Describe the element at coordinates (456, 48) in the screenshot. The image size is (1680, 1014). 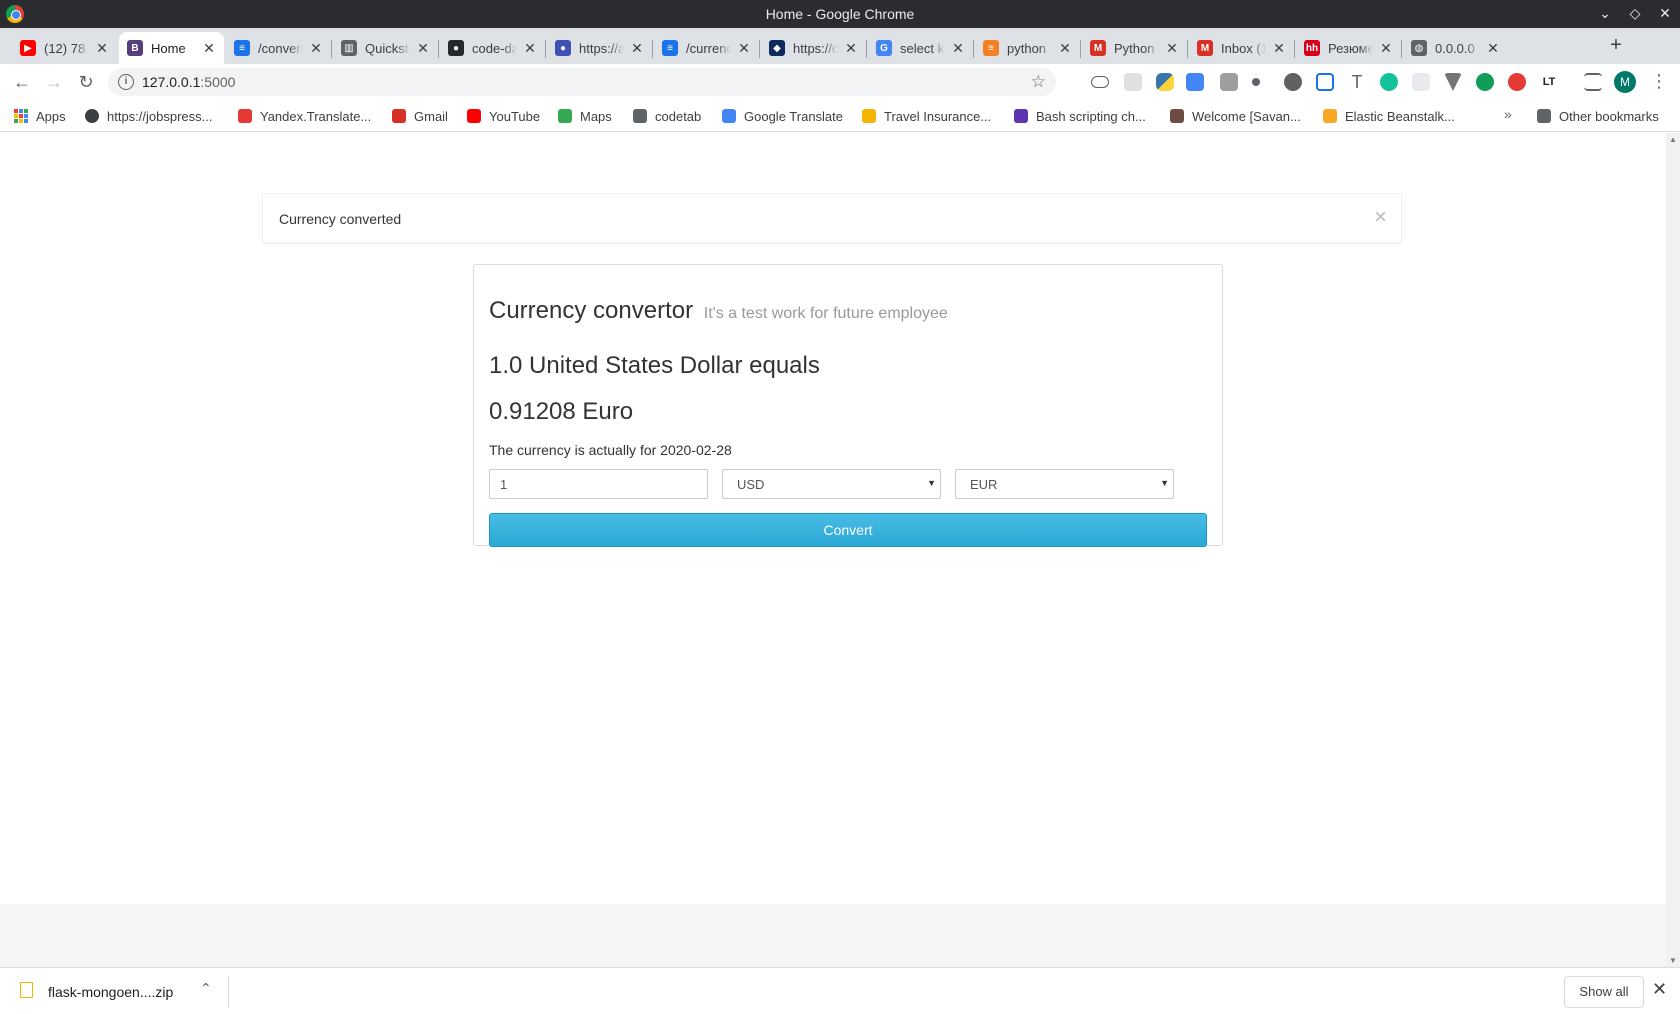
I see `github-icon: ●` at that location.